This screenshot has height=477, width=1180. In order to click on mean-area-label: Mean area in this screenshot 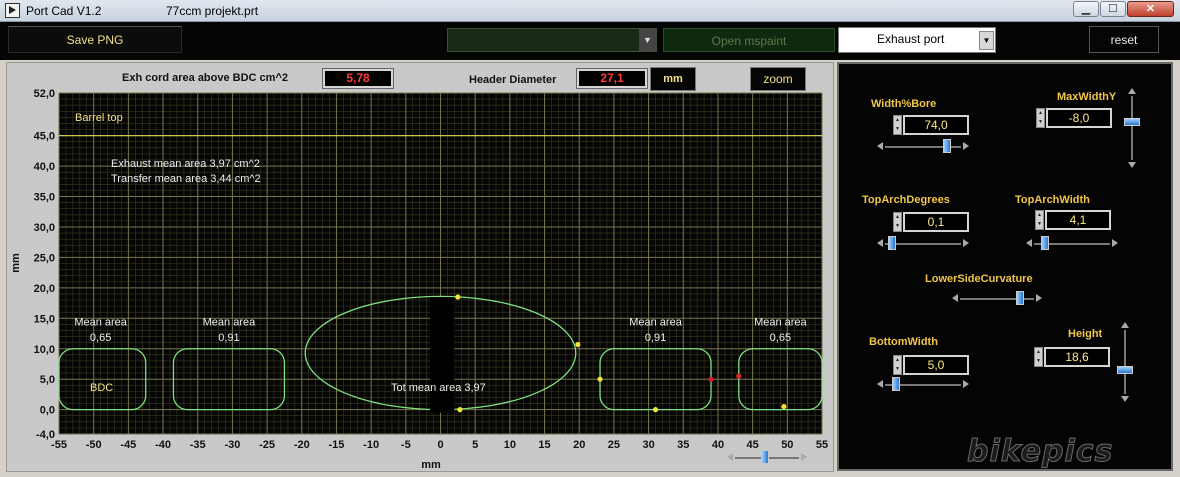, I will do `click(229, 323)`.